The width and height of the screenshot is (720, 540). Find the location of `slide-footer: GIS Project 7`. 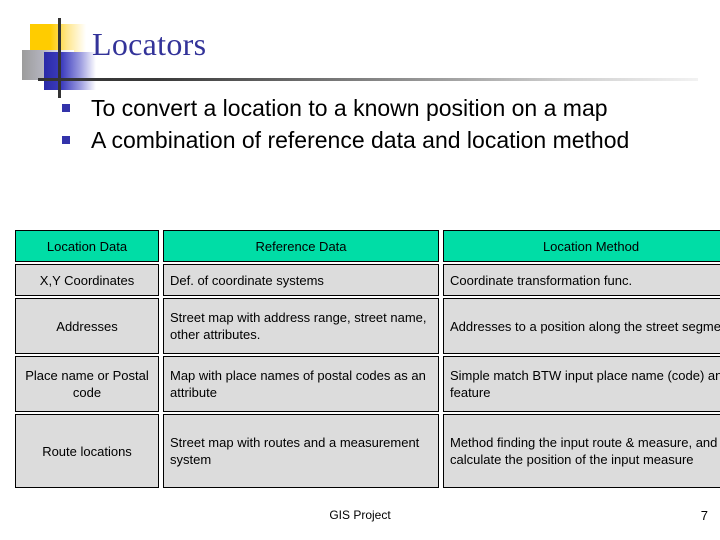

slide-footer: GIS Project 7 is located at coordinates (360, 518).